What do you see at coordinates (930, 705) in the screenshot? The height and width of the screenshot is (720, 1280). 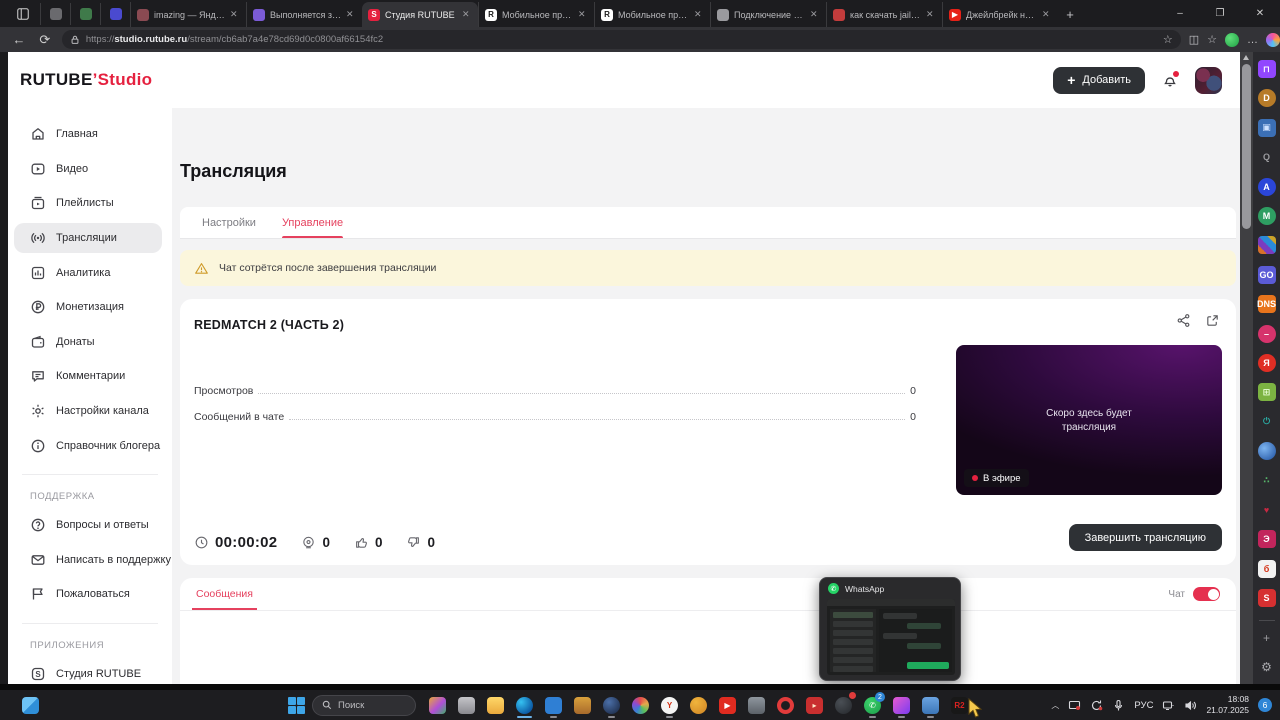 I see `files-folder-icon` at bounding box center [930, 705].